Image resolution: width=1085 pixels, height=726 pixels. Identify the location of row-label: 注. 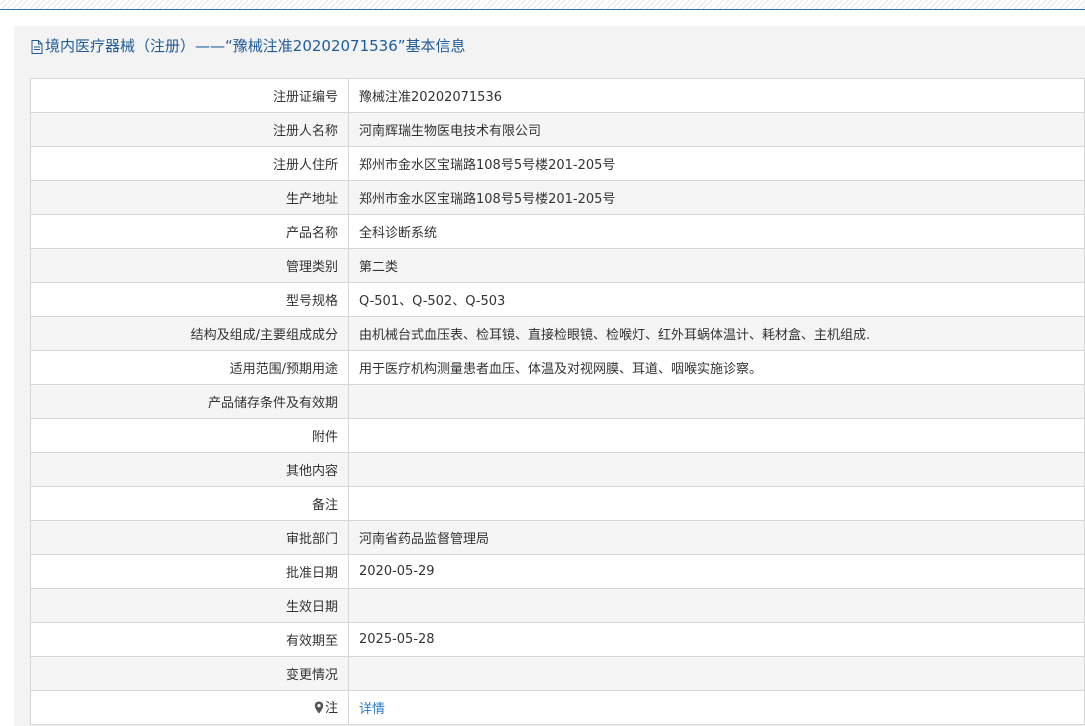
(189, 707).